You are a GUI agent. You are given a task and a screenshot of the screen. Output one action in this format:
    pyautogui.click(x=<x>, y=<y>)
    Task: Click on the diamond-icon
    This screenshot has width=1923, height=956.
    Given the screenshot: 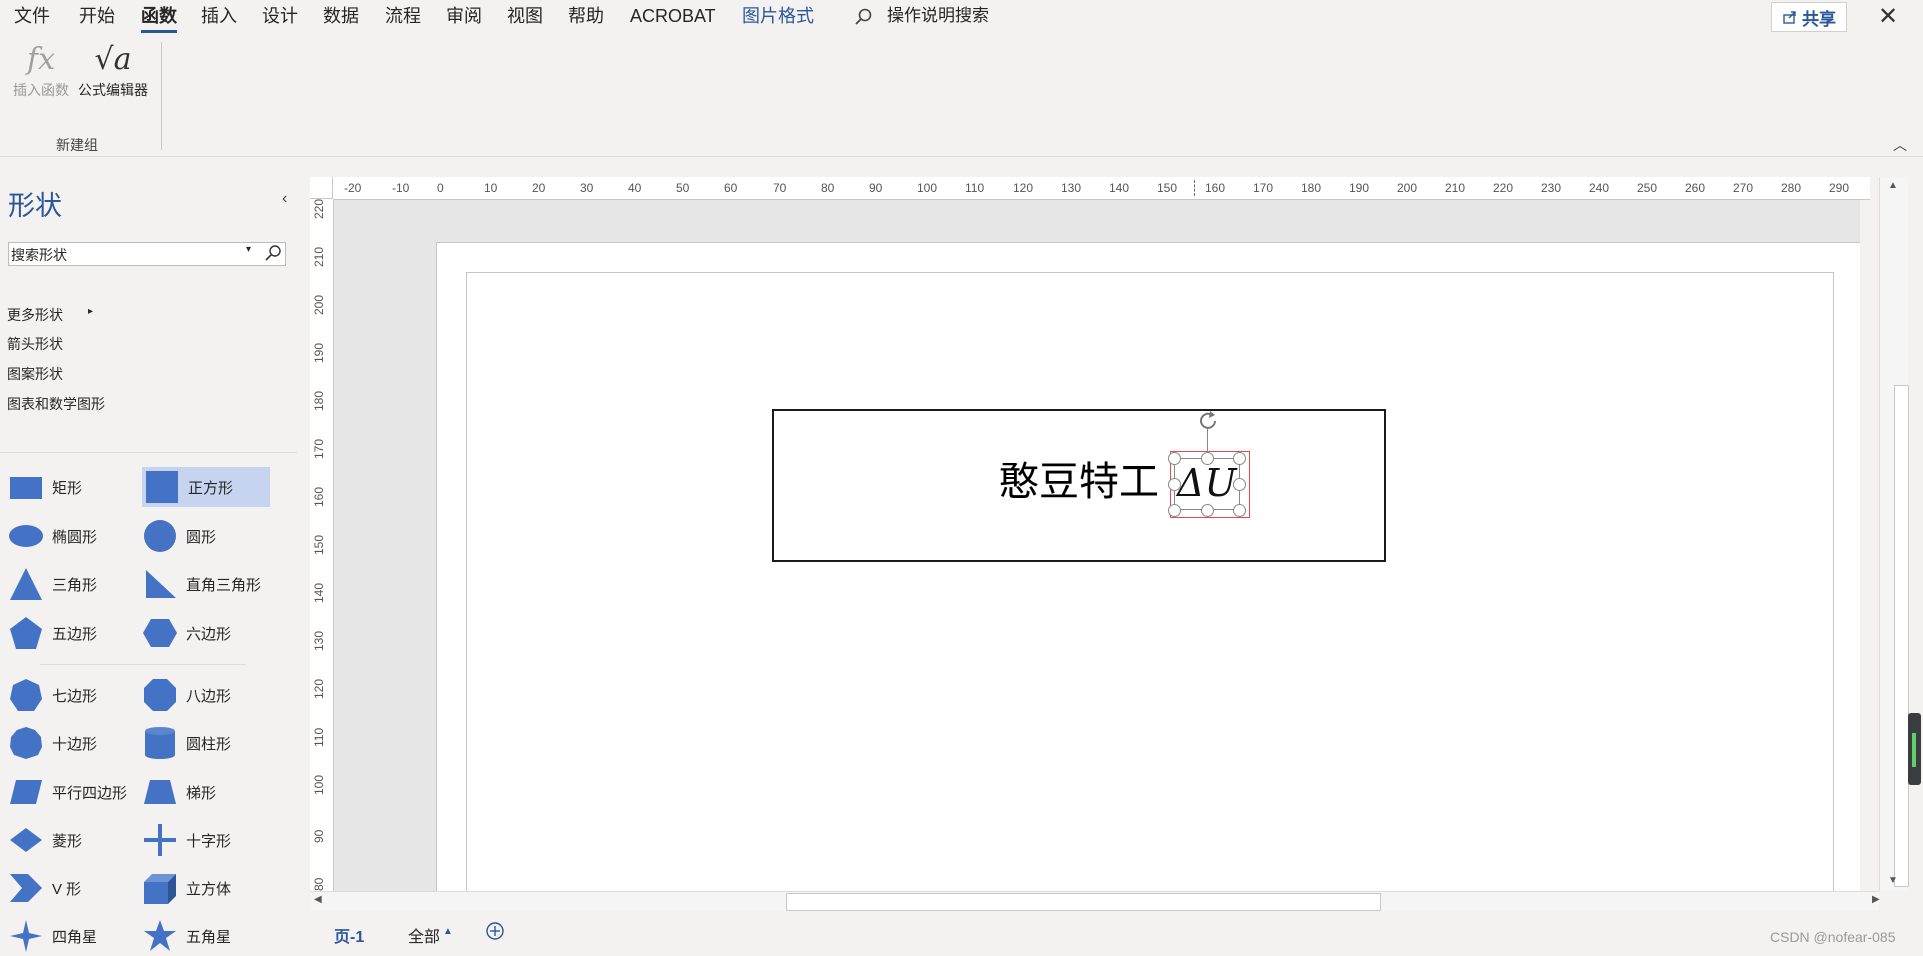 What is the action you would take?
    pyautogui.click(x=26, y=840)
    